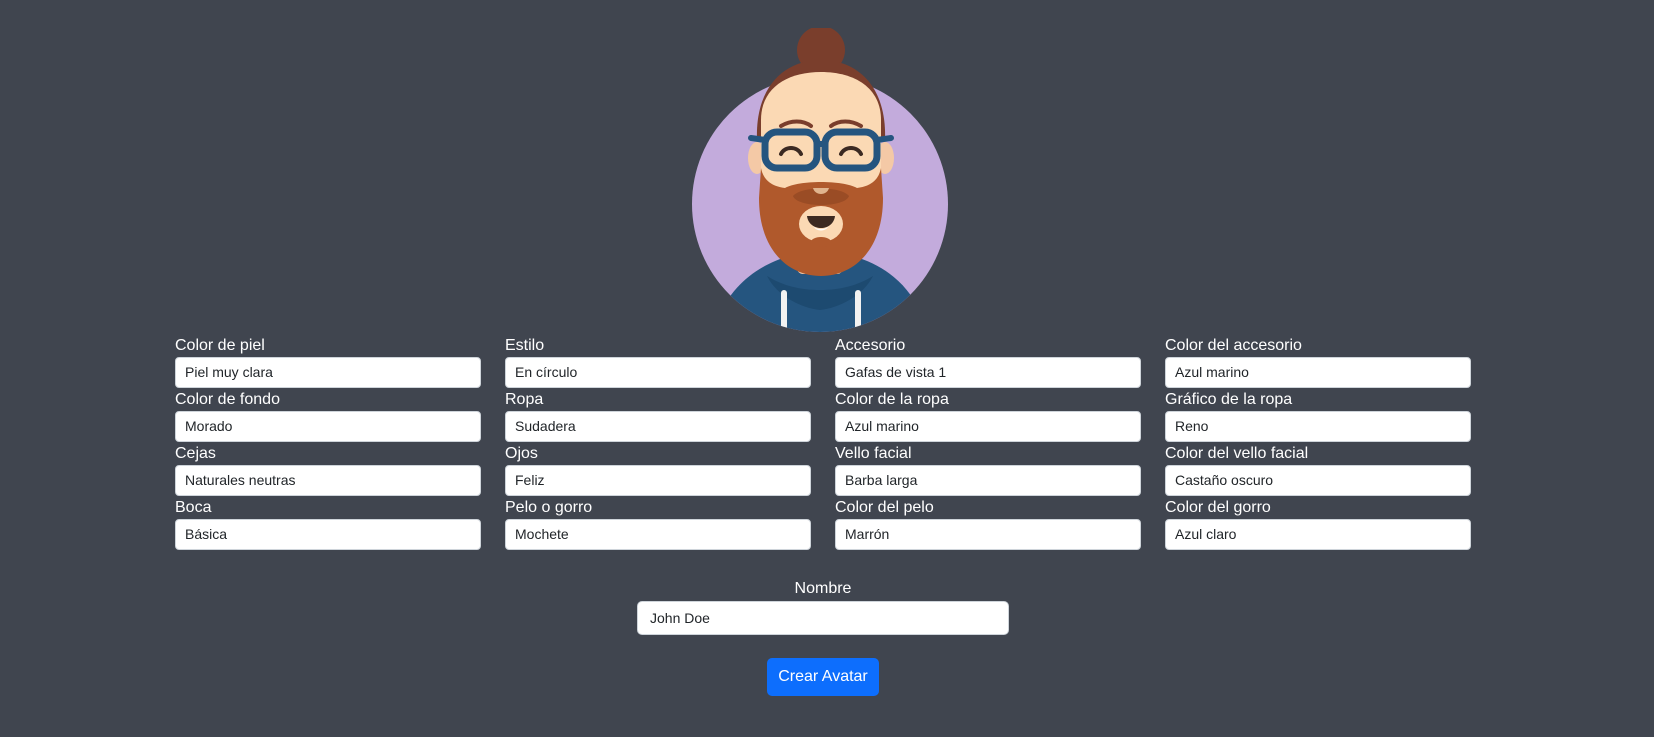  I want to click on field-label: Color de fondo, so click(227, 399).